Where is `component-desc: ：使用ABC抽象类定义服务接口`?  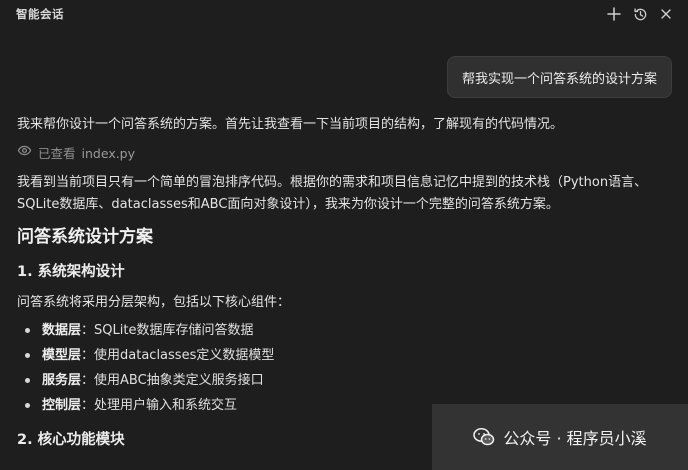
component-desc: ：使用ABC抽象类定义服务接口 is located at coordinates (172, 380).